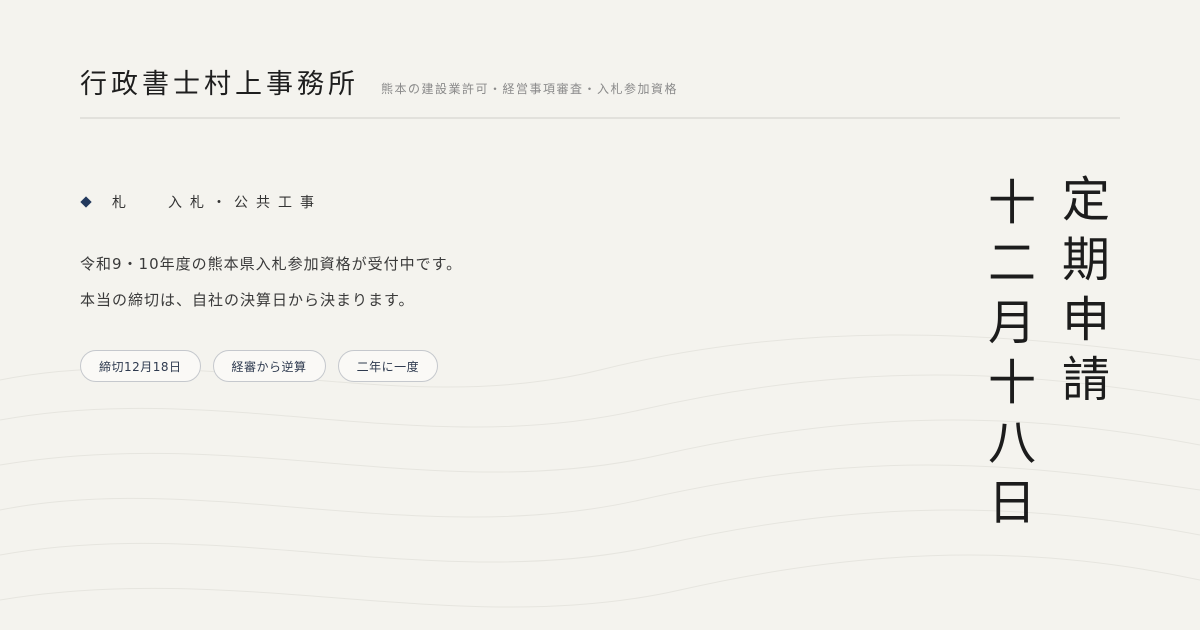 This screenshot has width=1200, height=630. I want to click on category-kanji: 札, so click(120, 203).